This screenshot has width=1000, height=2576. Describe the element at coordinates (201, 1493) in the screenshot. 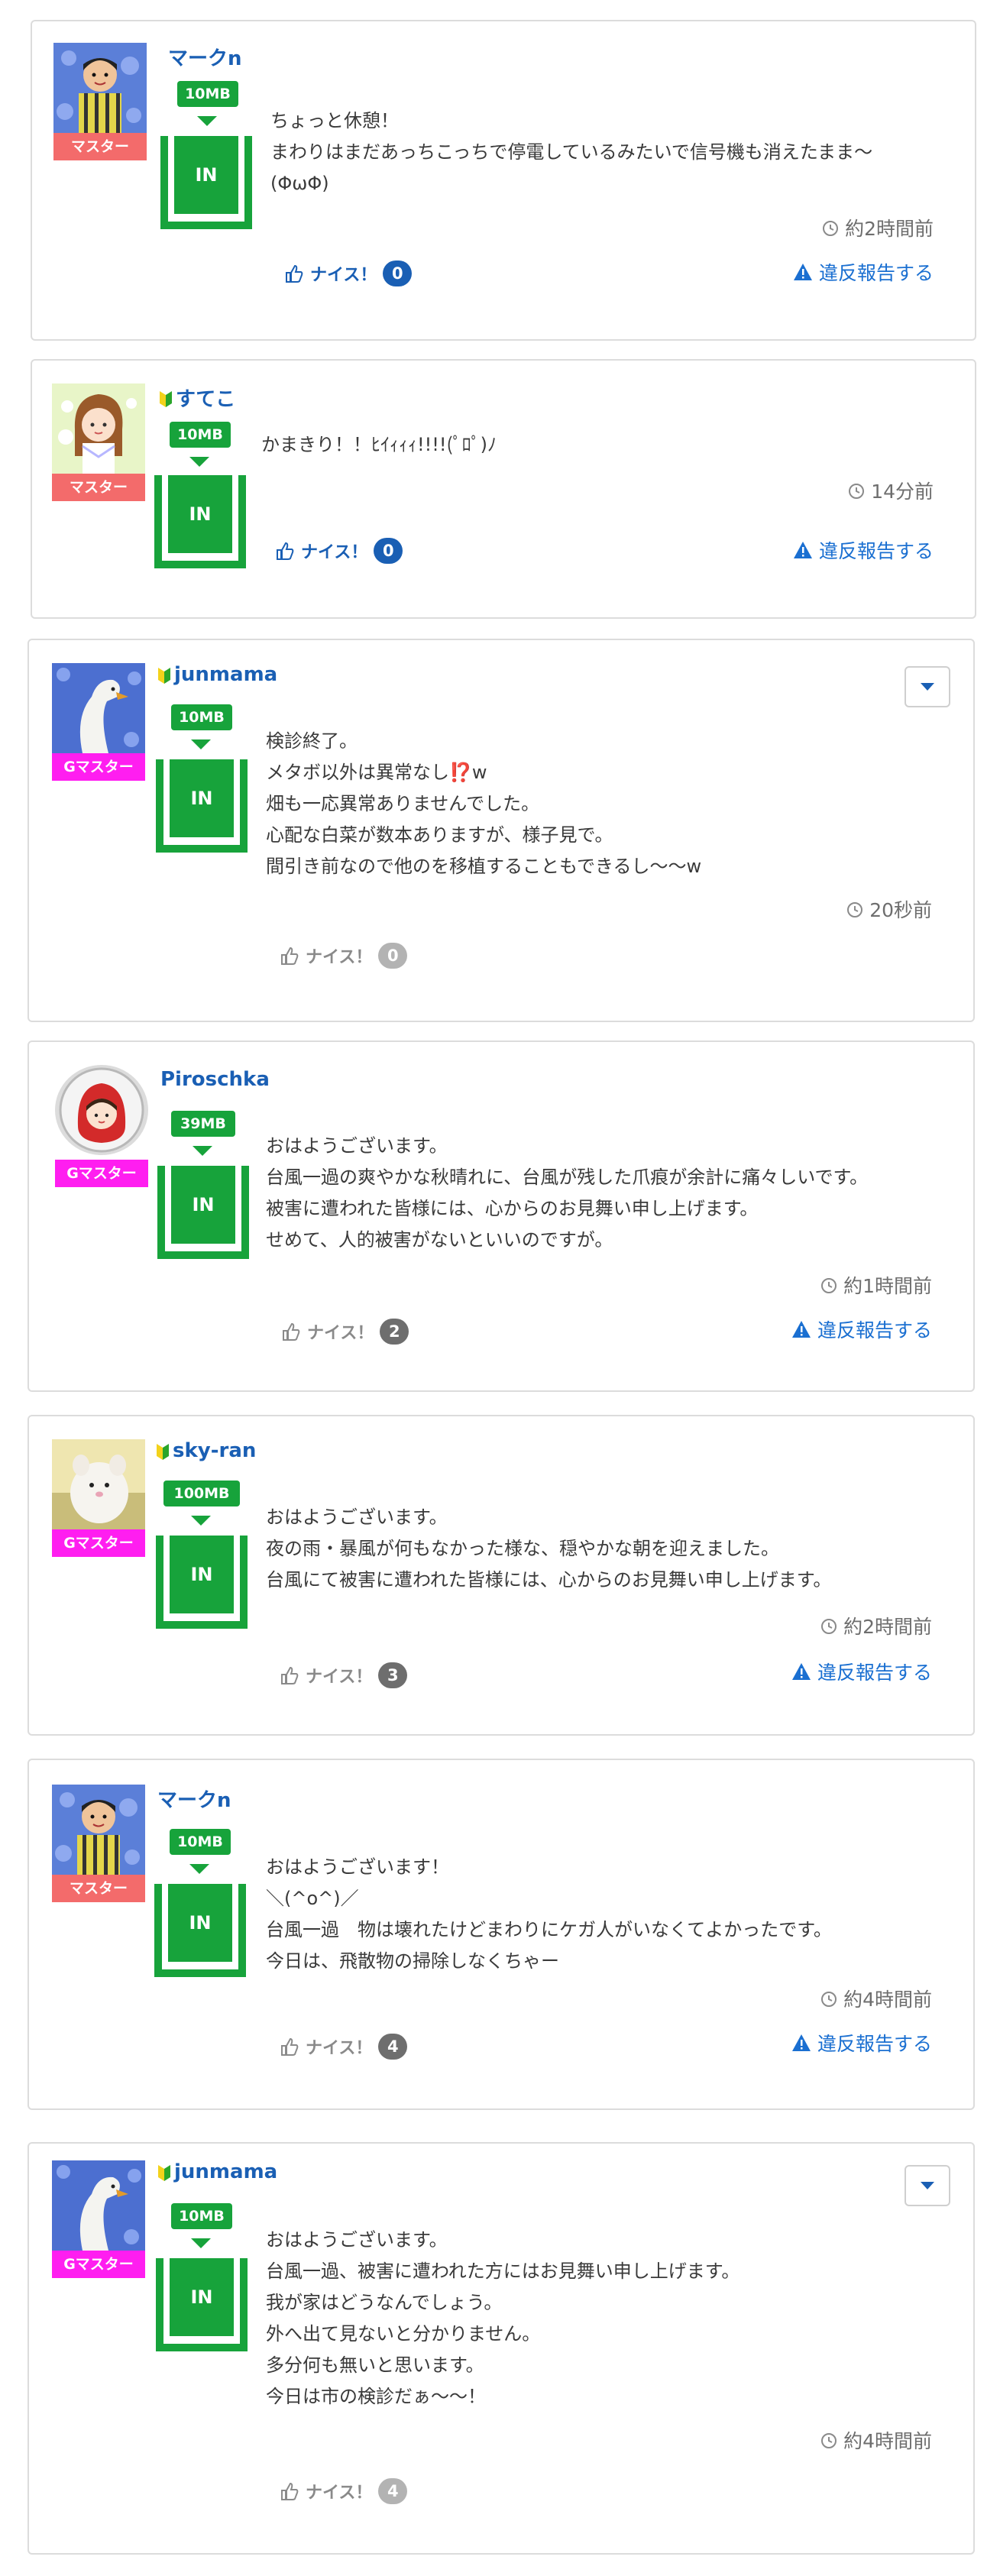

I see `data-size-badge: 100MB` at that location.